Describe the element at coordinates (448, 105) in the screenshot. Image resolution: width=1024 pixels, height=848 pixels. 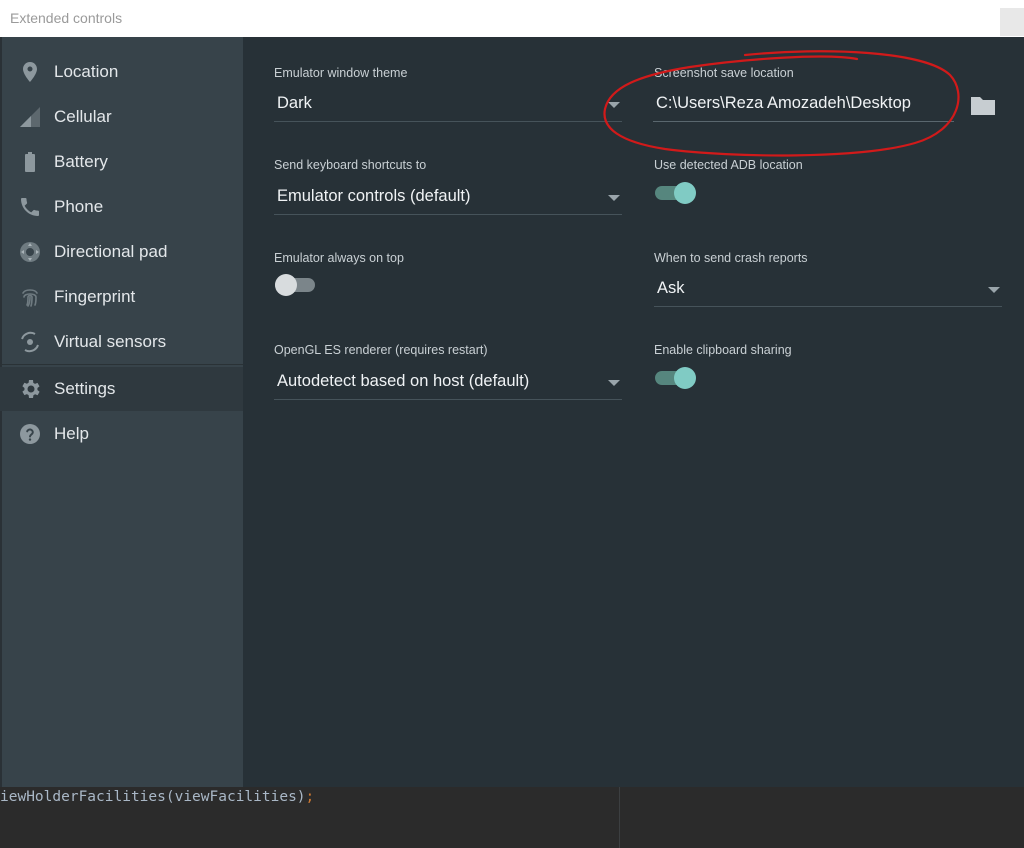
I see `theme-dropdown: Dark` at that location.